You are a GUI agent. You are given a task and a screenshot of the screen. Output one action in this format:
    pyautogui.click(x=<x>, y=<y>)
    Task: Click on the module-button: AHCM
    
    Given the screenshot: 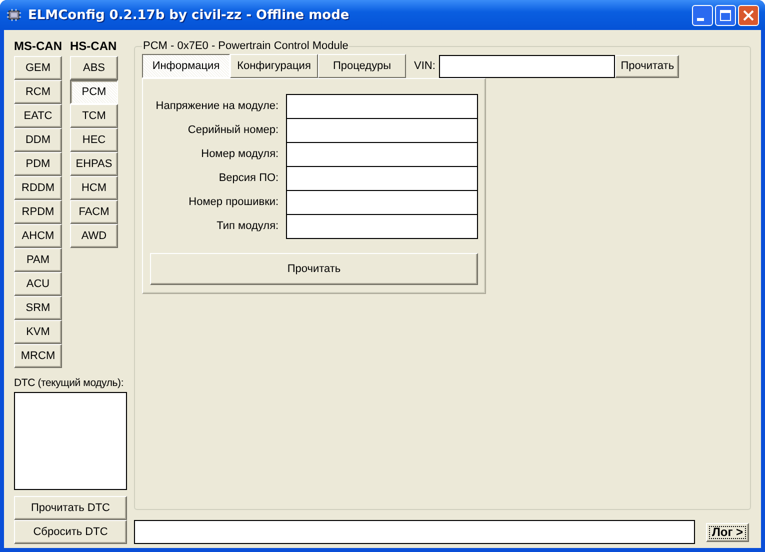 What is the action you would take?
    pyautogui.click(x=38, y=236)
    